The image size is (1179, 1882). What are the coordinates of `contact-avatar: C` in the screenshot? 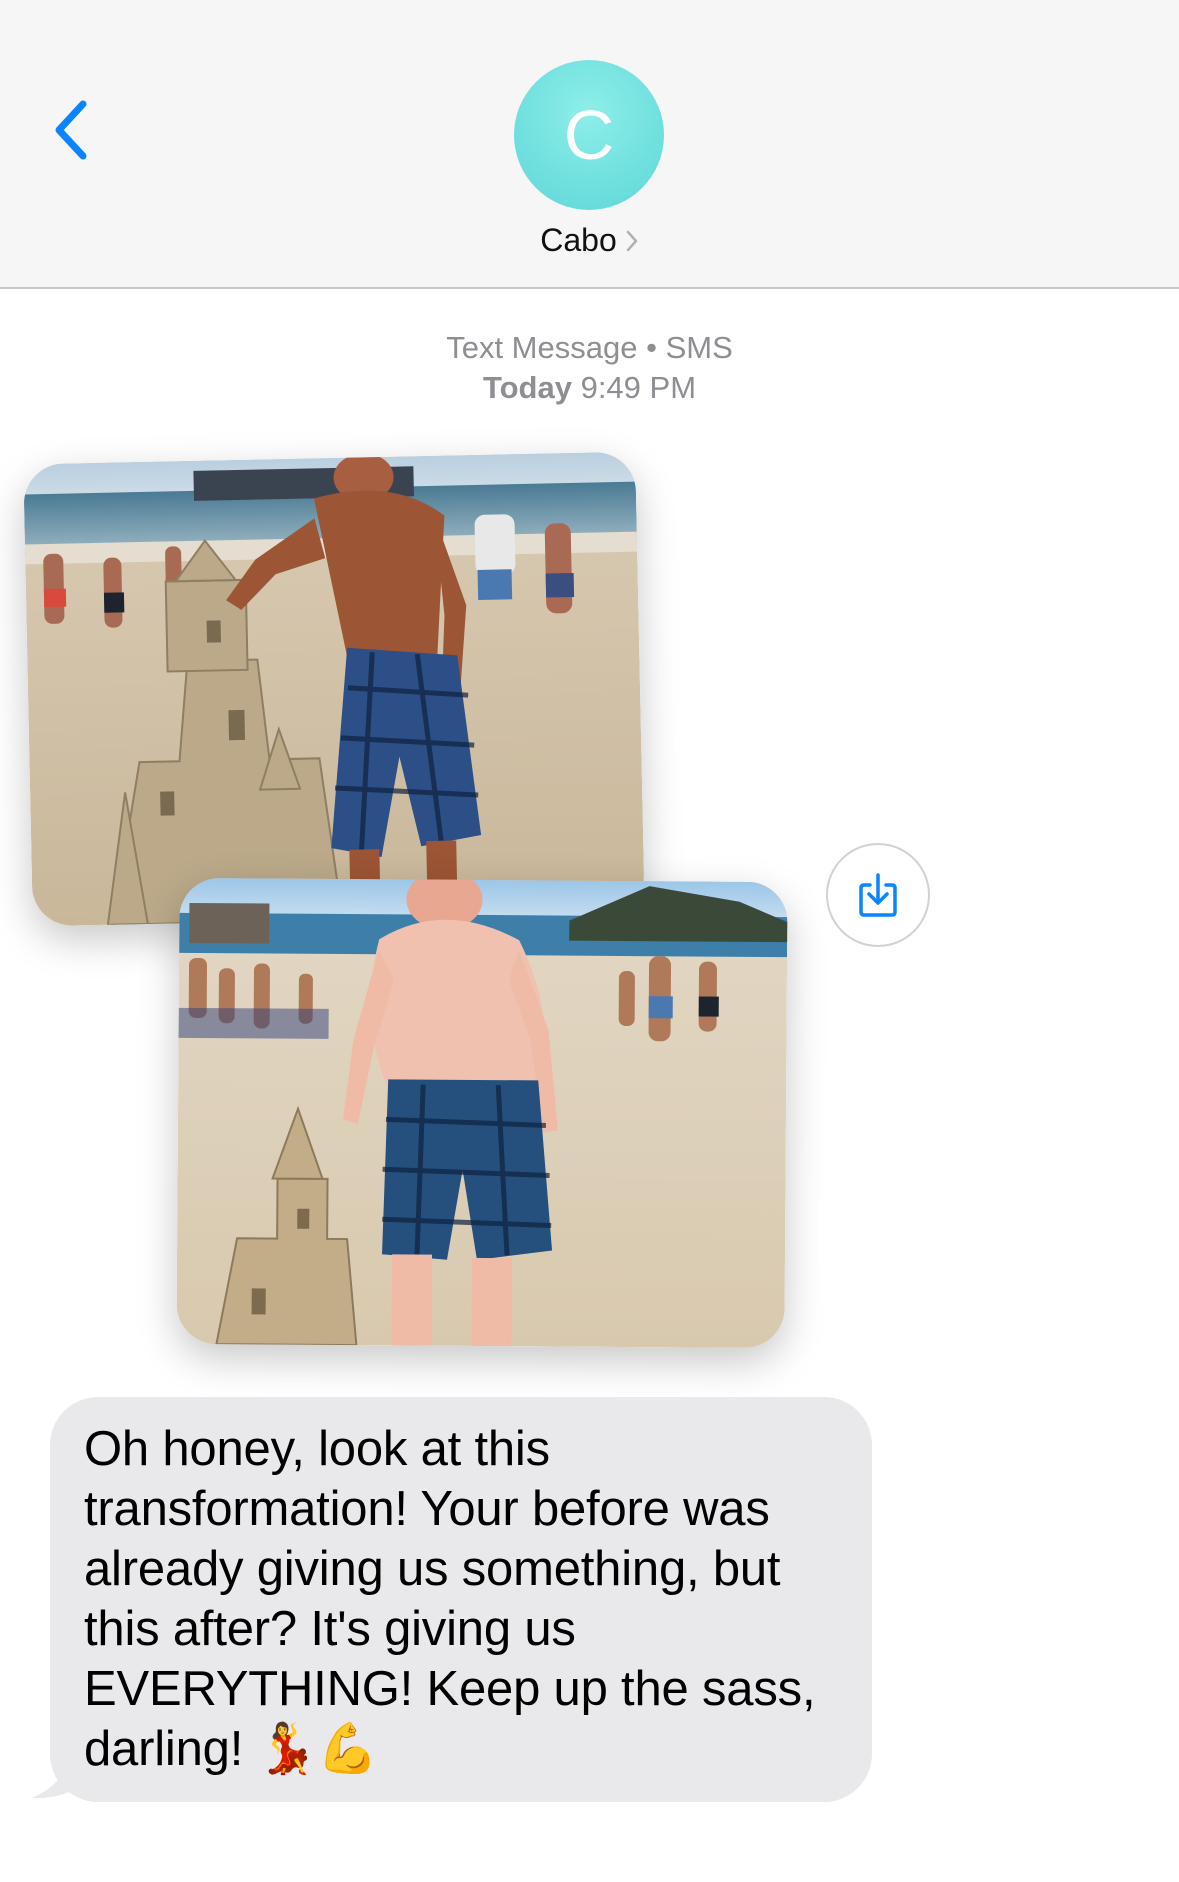 It's located at (589, 135).